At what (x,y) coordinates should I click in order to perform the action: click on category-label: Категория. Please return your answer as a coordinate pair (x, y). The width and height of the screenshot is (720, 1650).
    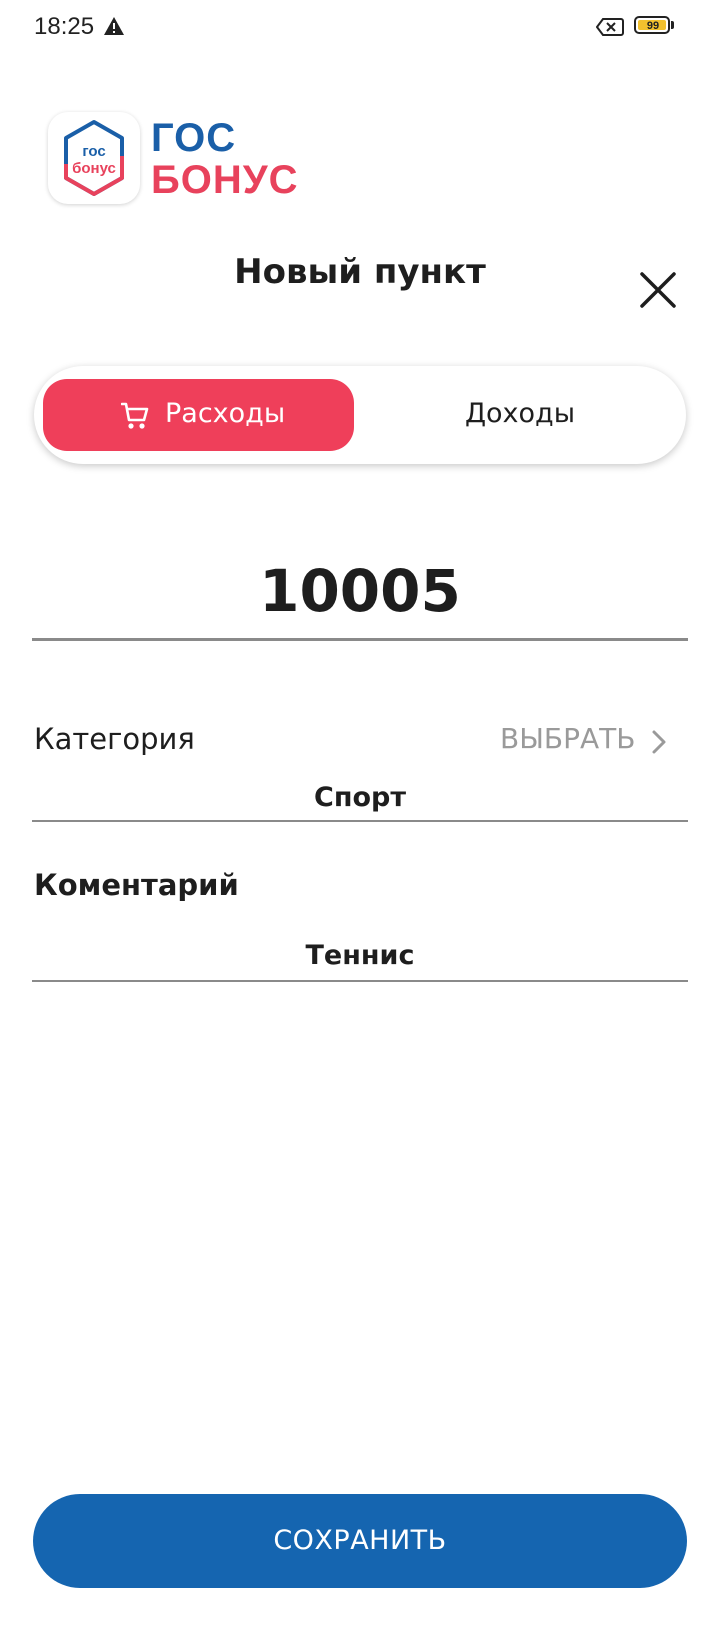
    Looking at the image, I should click on (114, 739).